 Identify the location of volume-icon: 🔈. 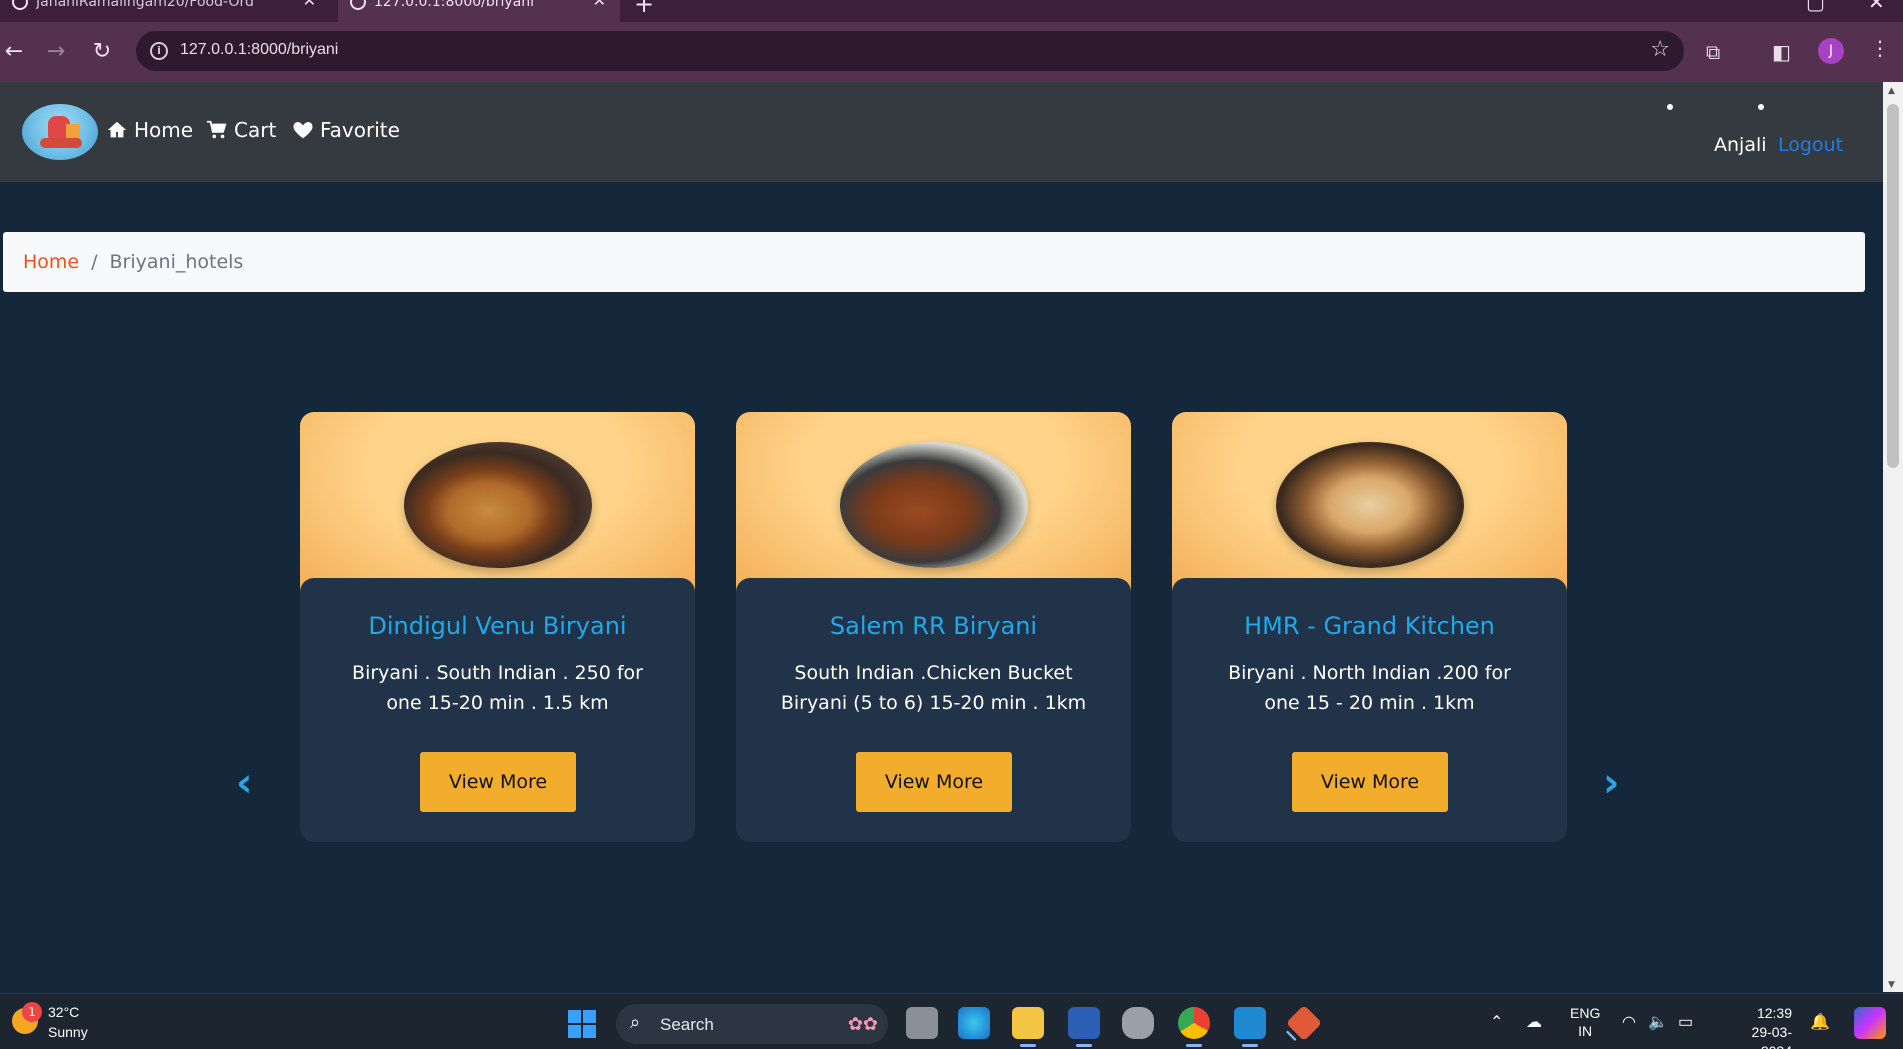
(1658, 1022).